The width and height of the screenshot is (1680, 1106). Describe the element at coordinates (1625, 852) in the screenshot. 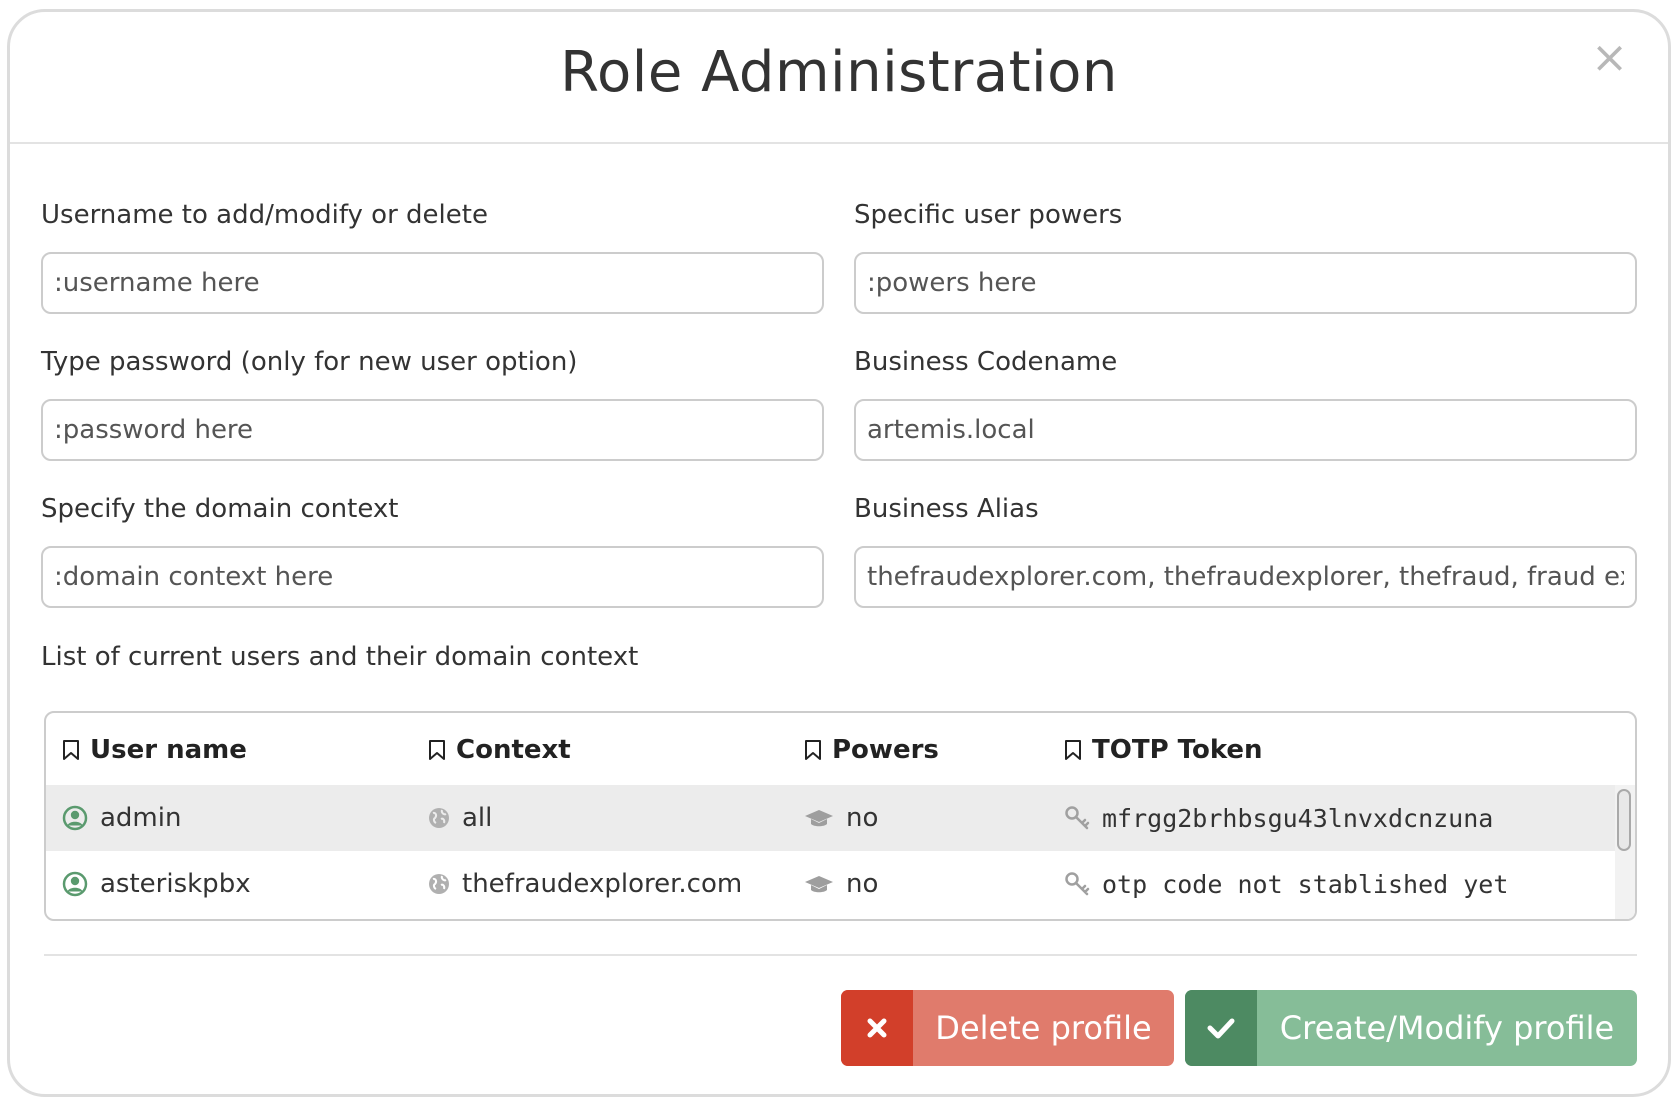

I see `table-scrollbar` at that location.